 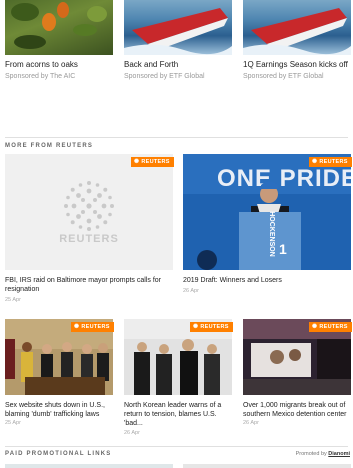 I want to click on promoted-by-prefix: Promoted by, so click(x=311, y=454).